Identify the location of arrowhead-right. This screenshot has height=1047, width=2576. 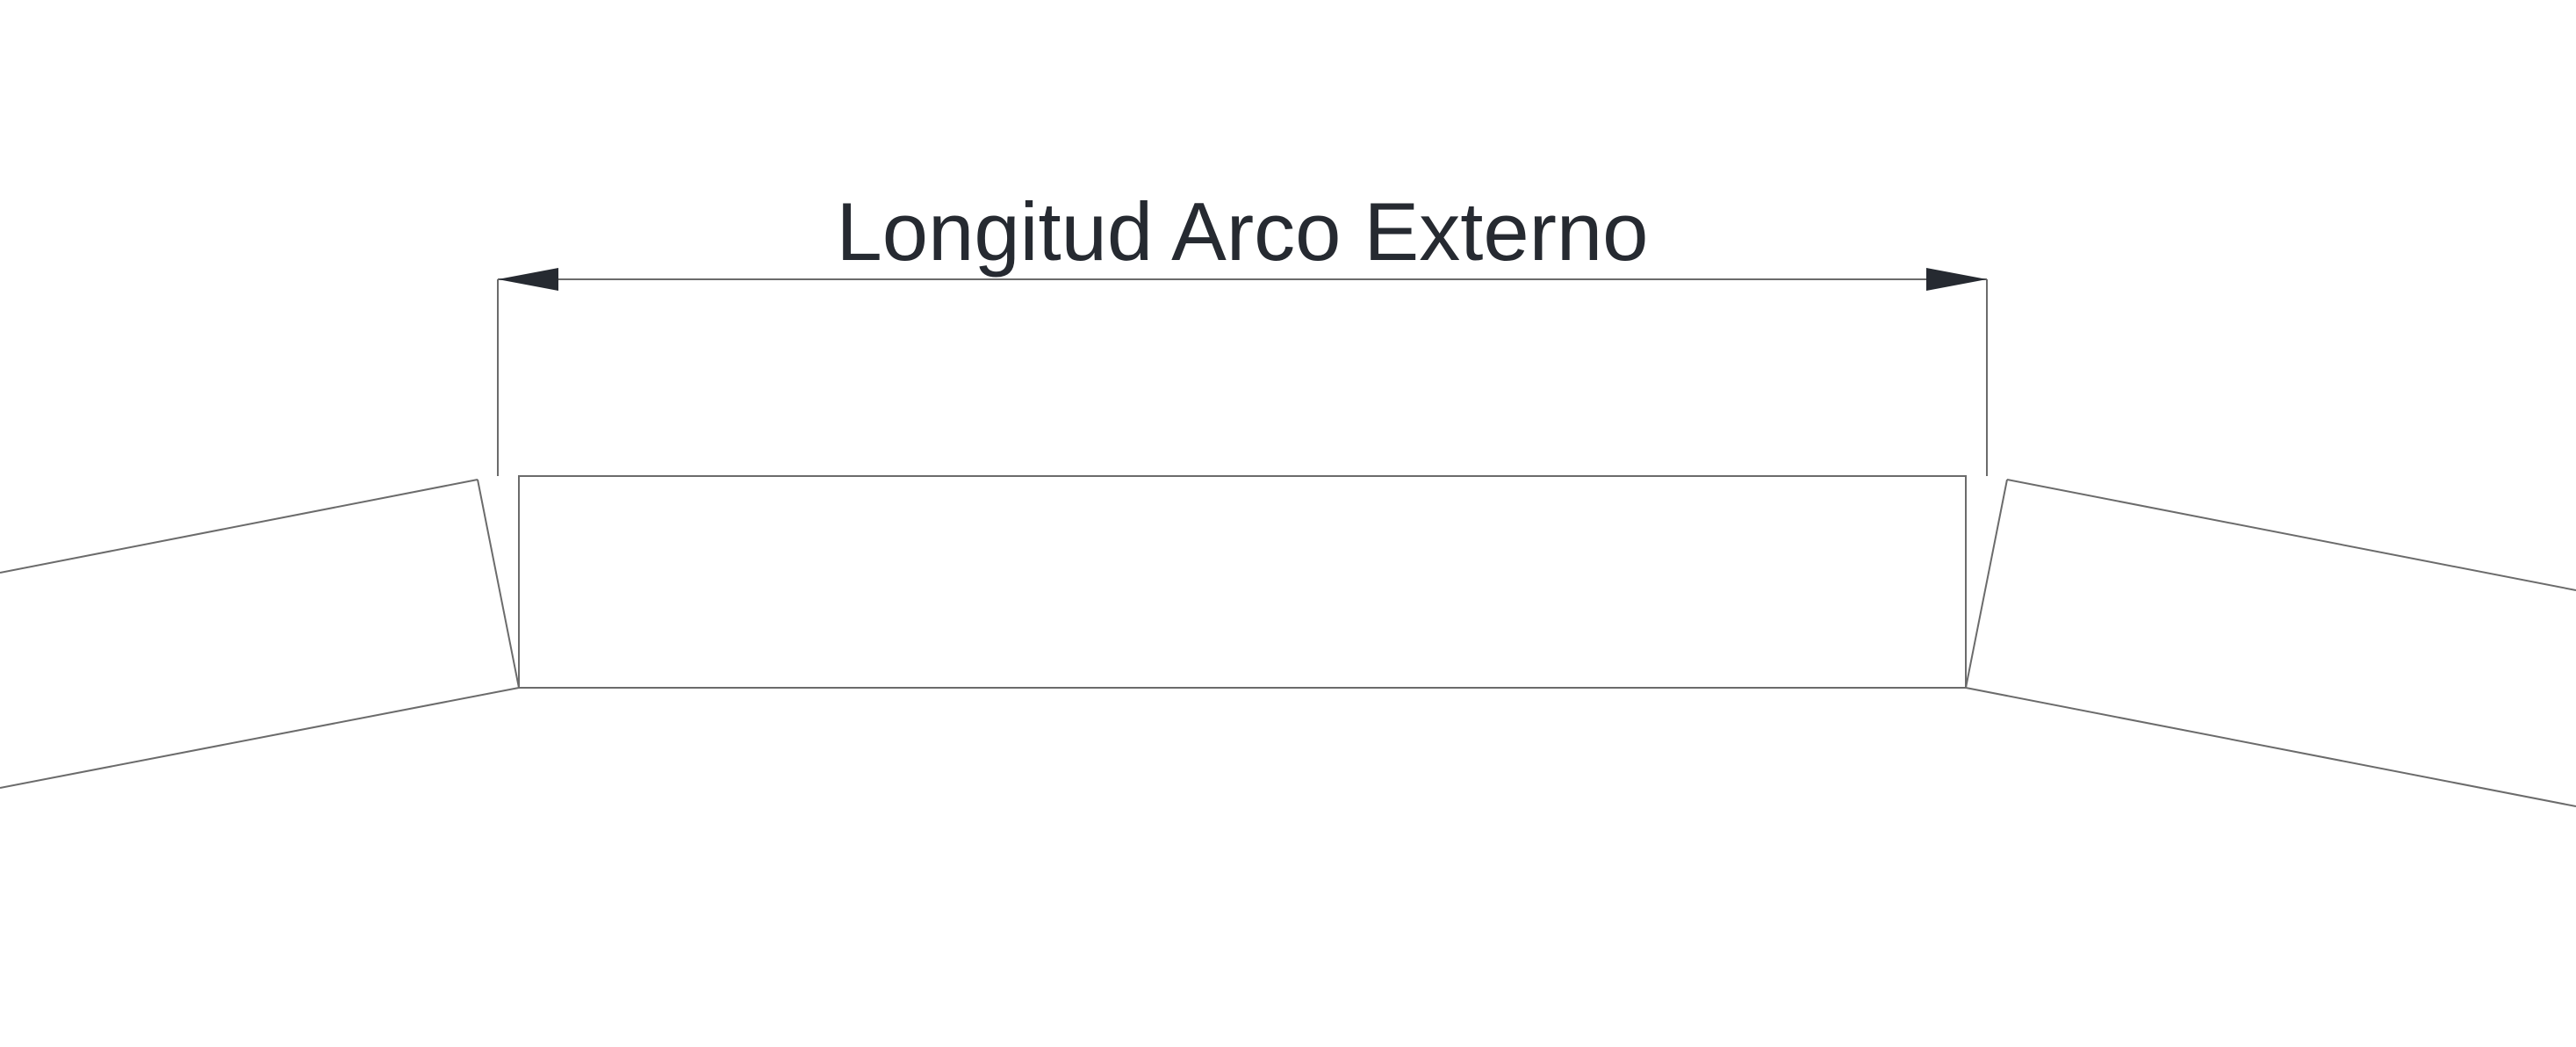
(1956, 279).